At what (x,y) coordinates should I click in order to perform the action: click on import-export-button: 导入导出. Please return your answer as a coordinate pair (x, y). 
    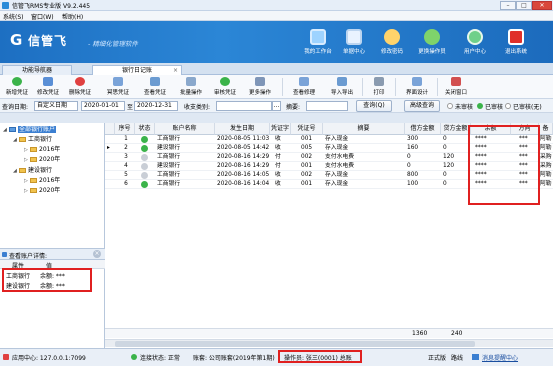
    Looking at the image, I should click on (342, 87).